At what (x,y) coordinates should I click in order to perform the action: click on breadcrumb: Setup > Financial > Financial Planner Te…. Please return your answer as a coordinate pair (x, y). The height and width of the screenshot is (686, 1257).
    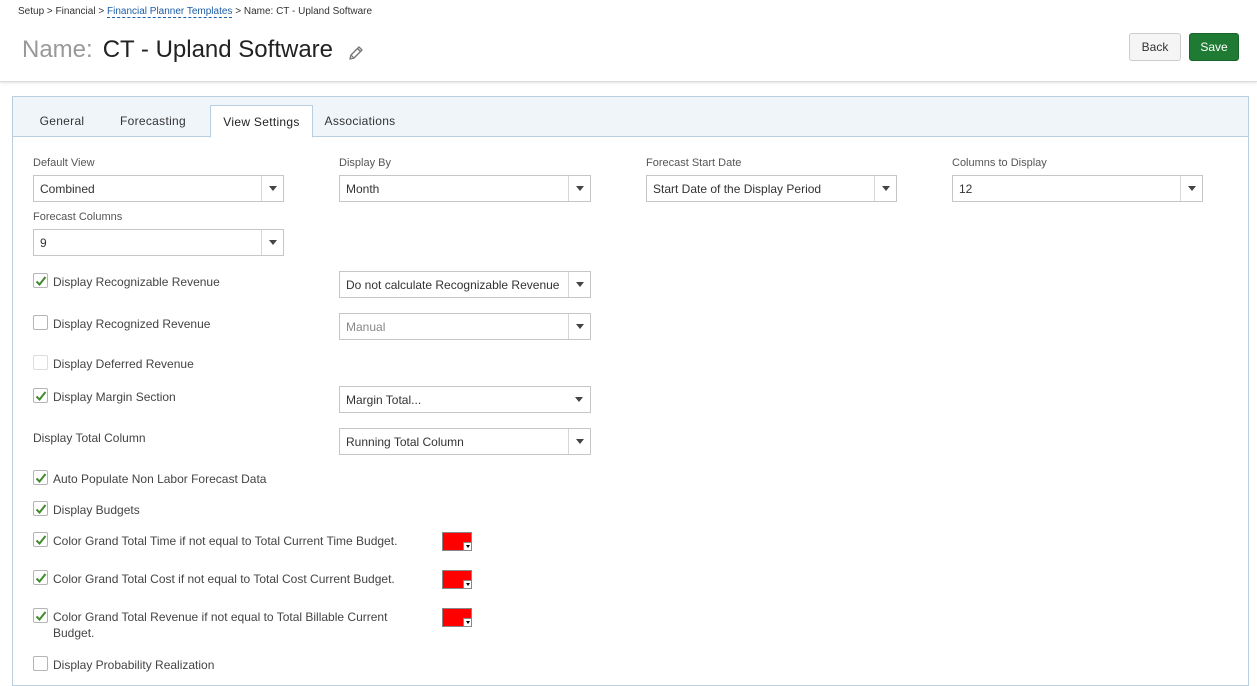
    Looking at the image, I should click on (195, 12).